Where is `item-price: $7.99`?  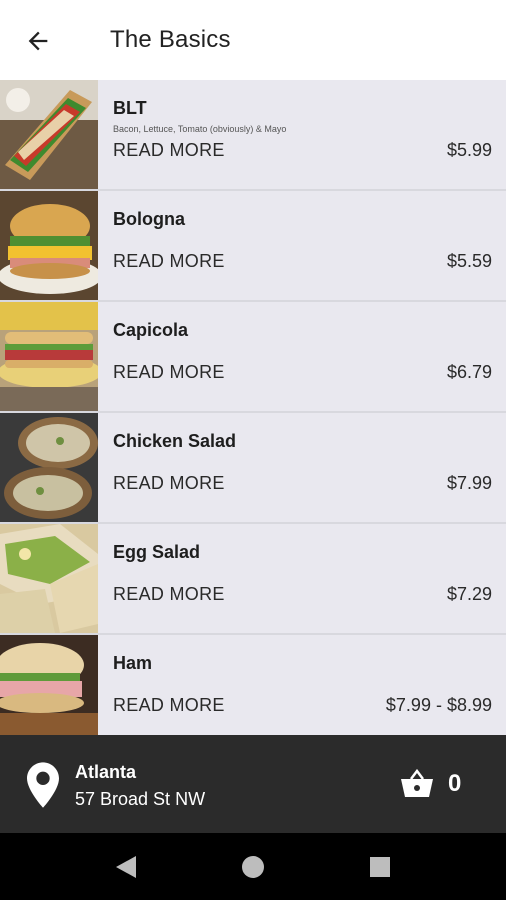 item-price: $7.99 is located at coordinates (469, 483).